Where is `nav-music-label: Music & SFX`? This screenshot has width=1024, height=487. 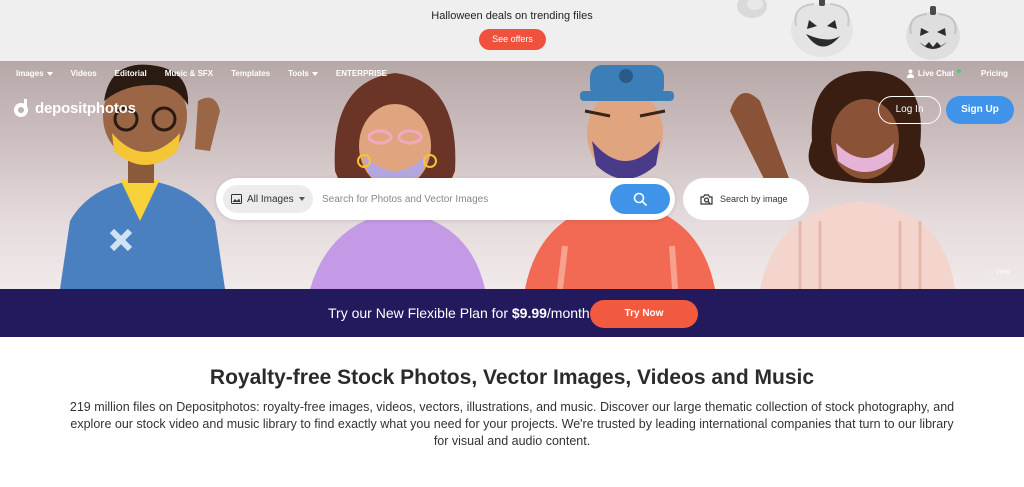 nav-music-label: Music & SFX is located at coordinates (189, 73).